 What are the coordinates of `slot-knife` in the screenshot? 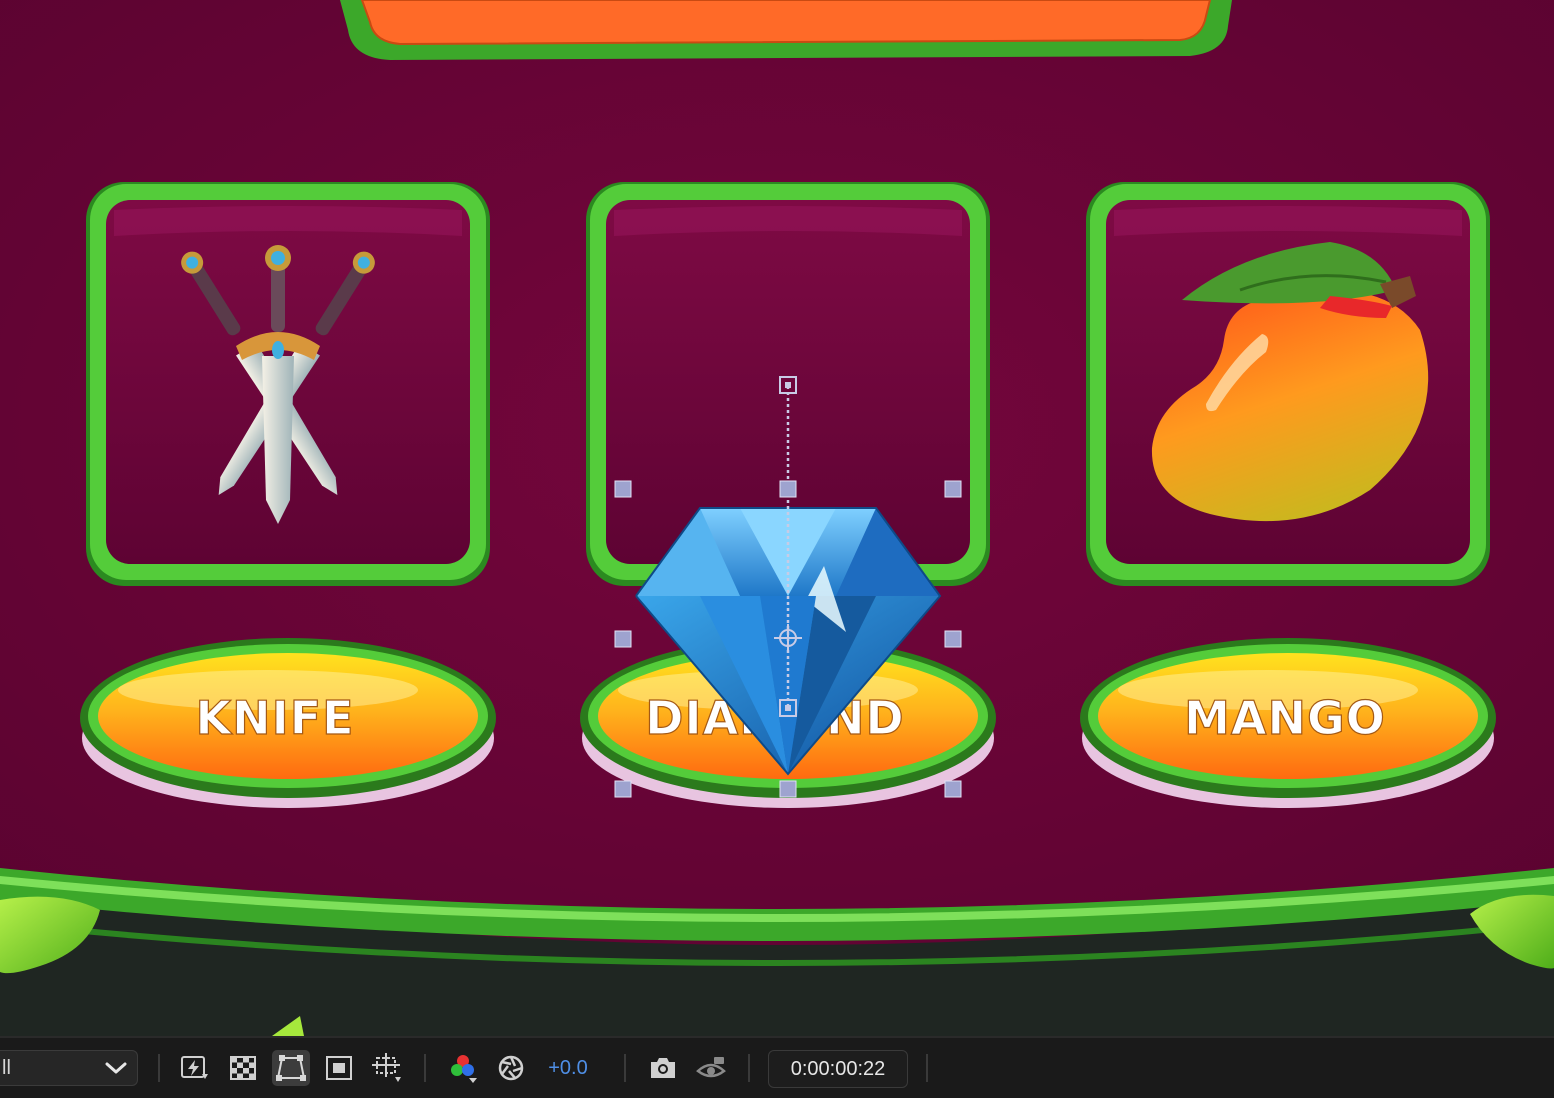 It's located at (288, 384).